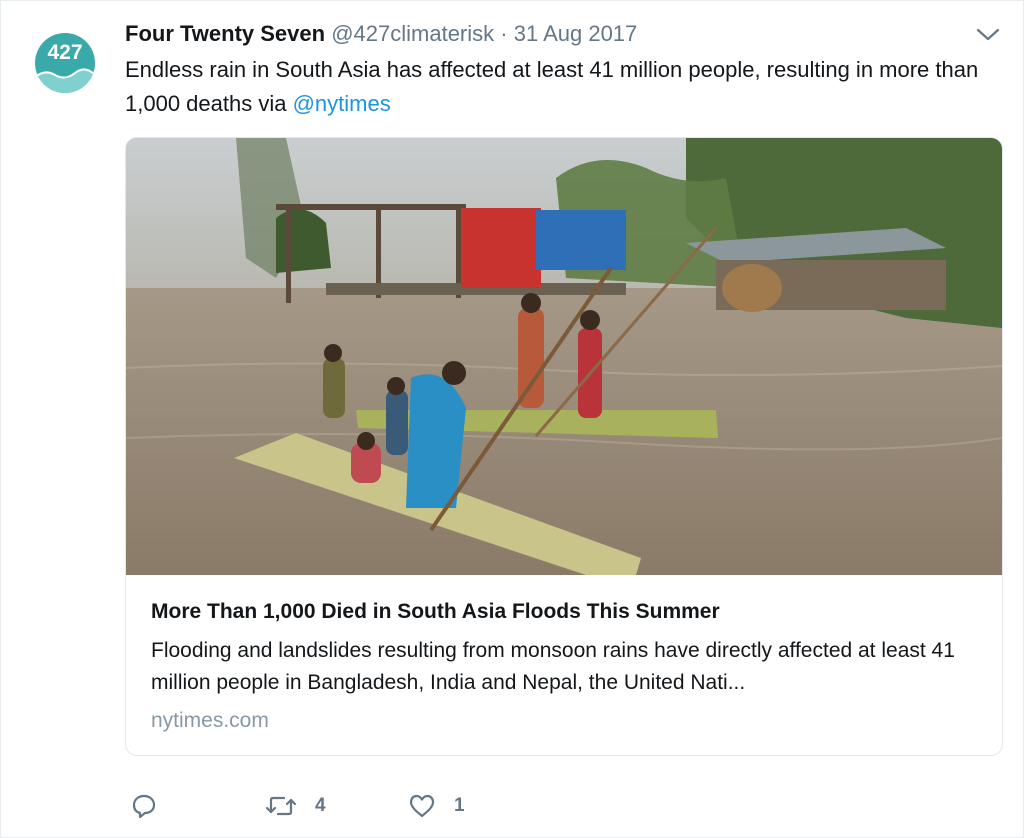 The width and height of the screenshot is (1024, 838). Describe the element at coordinates (281, 806) in the screenshot. I see `retweet-icon` at that location.